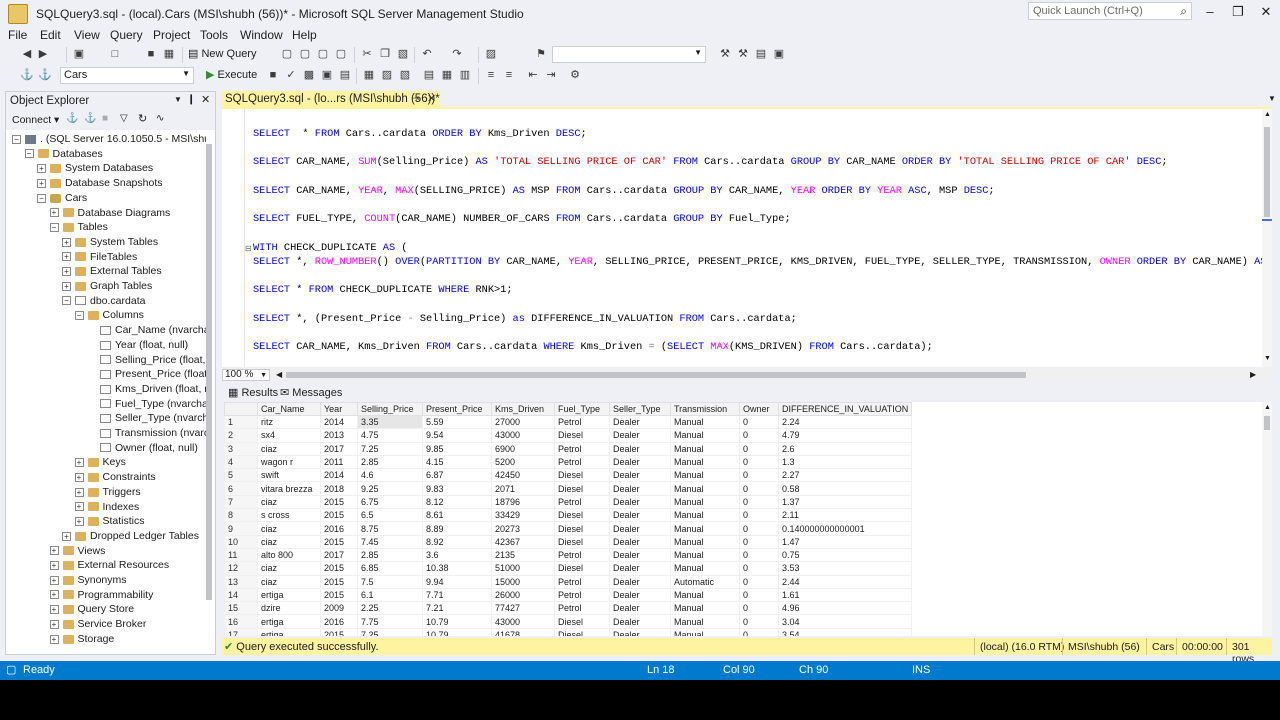 The width and height of the screenshot is (1280, 720). I want to click on row-number-cell: 4, so click(241, 462).